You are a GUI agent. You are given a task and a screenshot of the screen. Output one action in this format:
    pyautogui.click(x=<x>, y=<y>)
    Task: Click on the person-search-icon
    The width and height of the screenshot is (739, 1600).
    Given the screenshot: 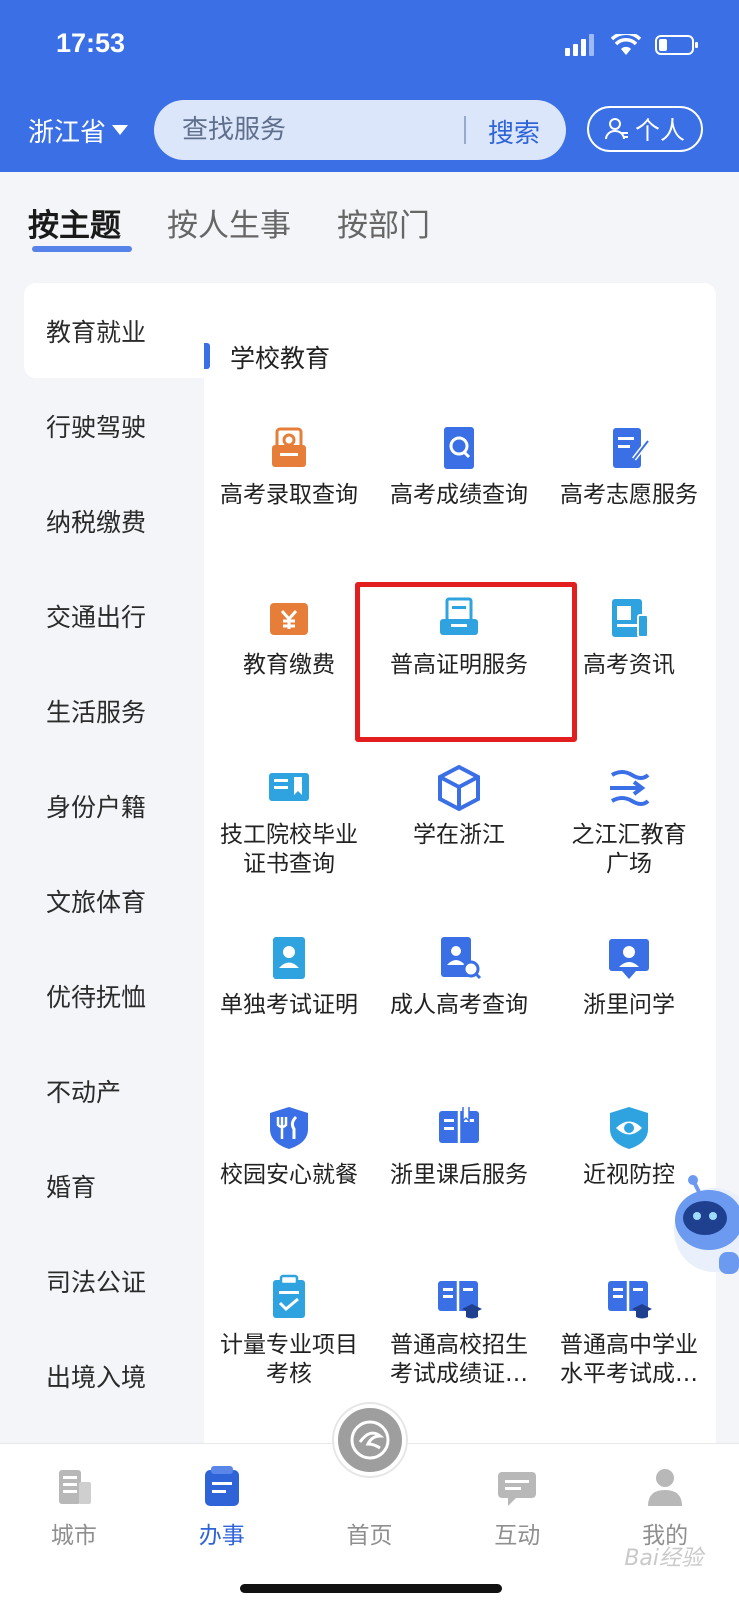 What is the action you would take?
    pyautogui.click(x=461, y=958)
    